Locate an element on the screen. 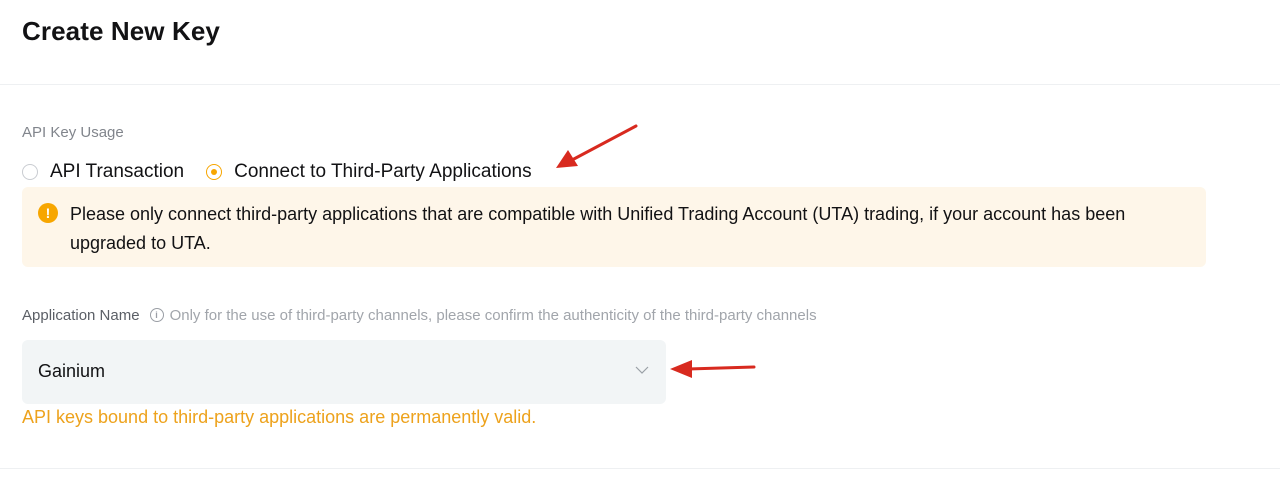  exclamation-icon: ! is located at coordinates (48, 213).